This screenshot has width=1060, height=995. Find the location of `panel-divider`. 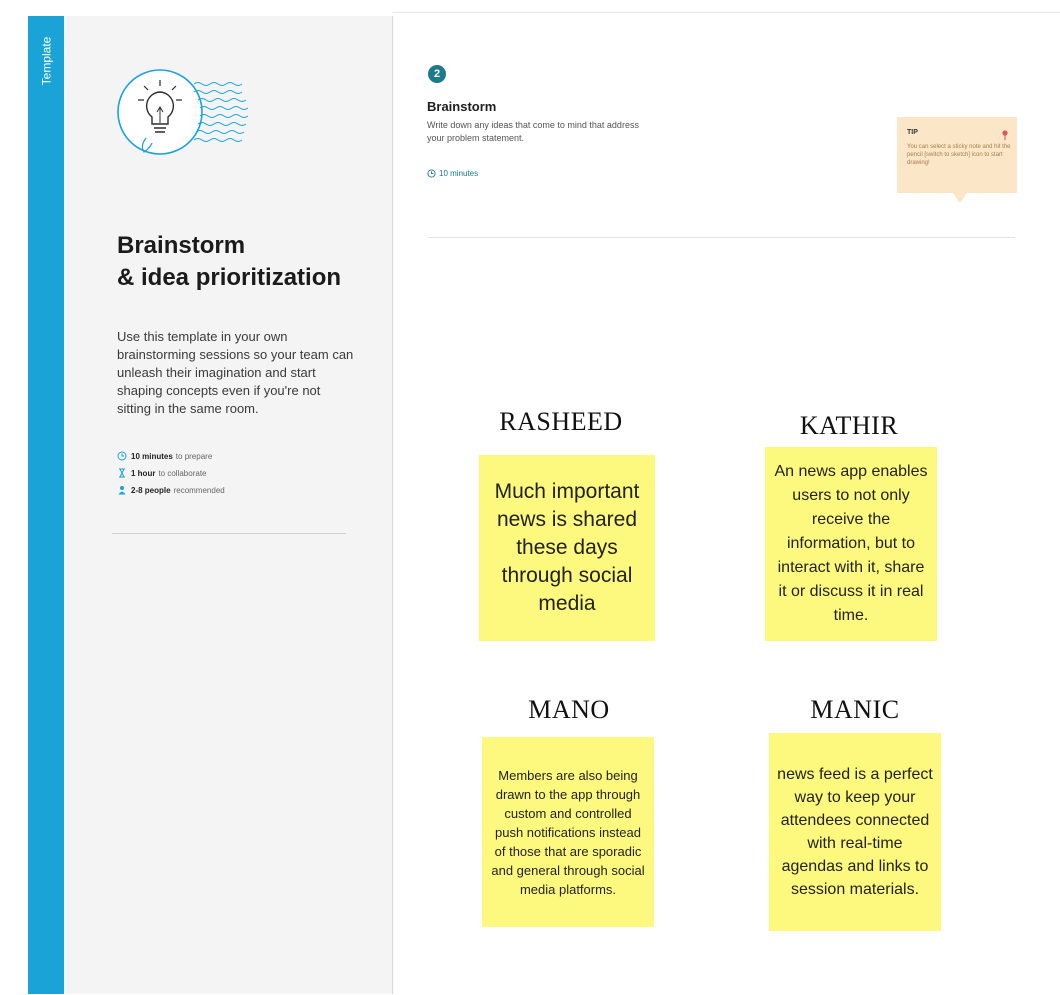

panel-divider is located at coordinates (229, 533).